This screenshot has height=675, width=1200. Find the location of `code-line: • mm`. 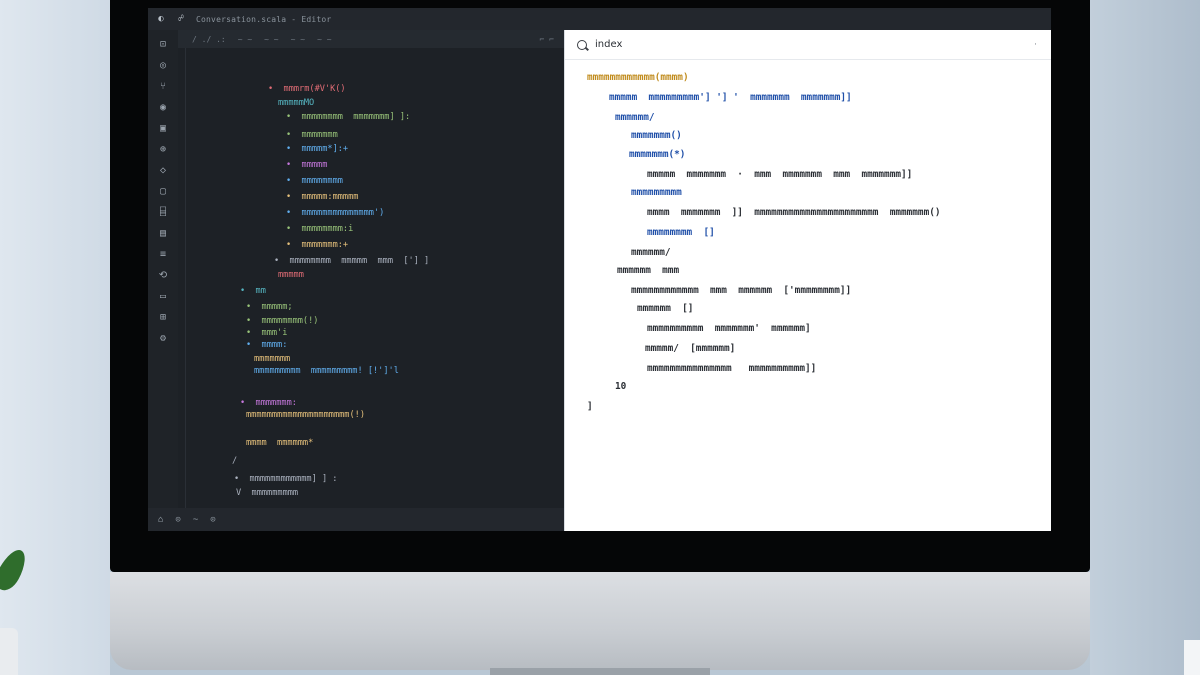

code-line: • mm is located at coordinates (253, 291).